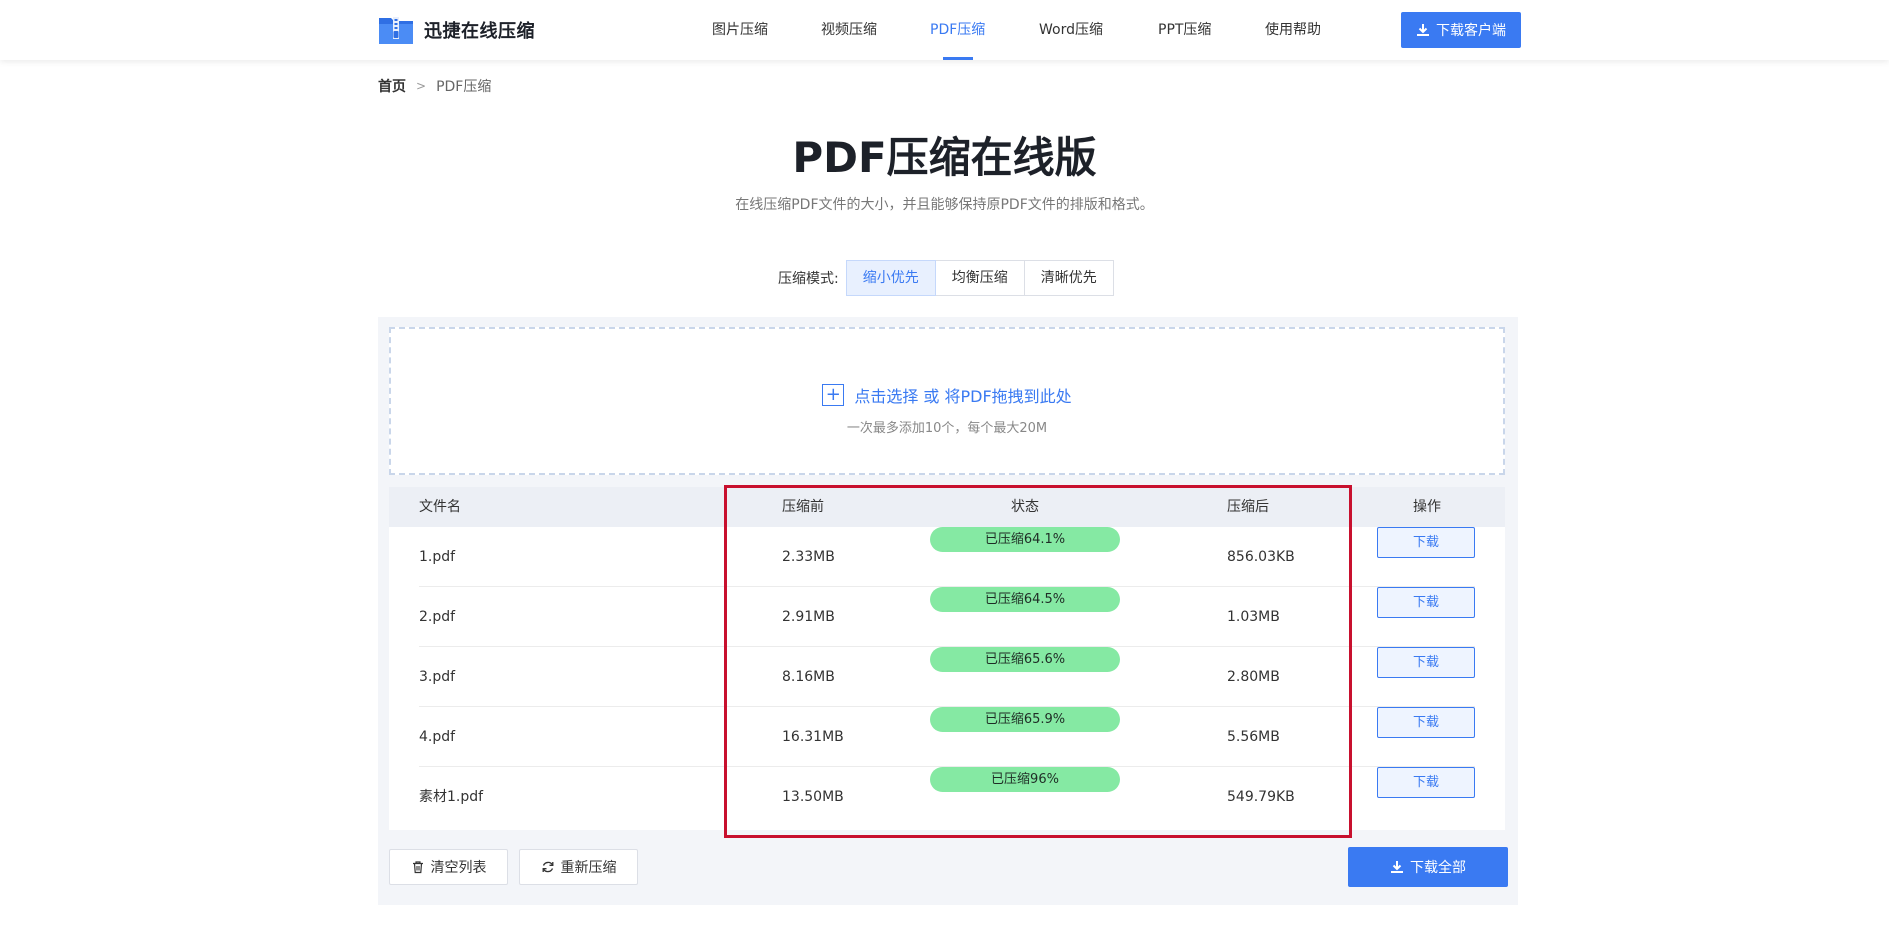 The height and width of the screenshot is (927, 1889). What do you see at coordinates (1038, 661) in the screenshot?
I see `highlight-box` at bounding box center [1038, 661].